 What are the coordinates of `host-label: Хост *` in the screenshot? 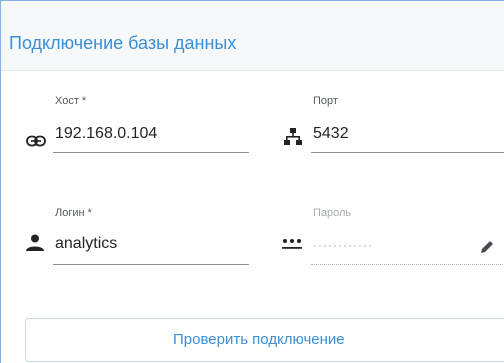 It's located at (71, 101).